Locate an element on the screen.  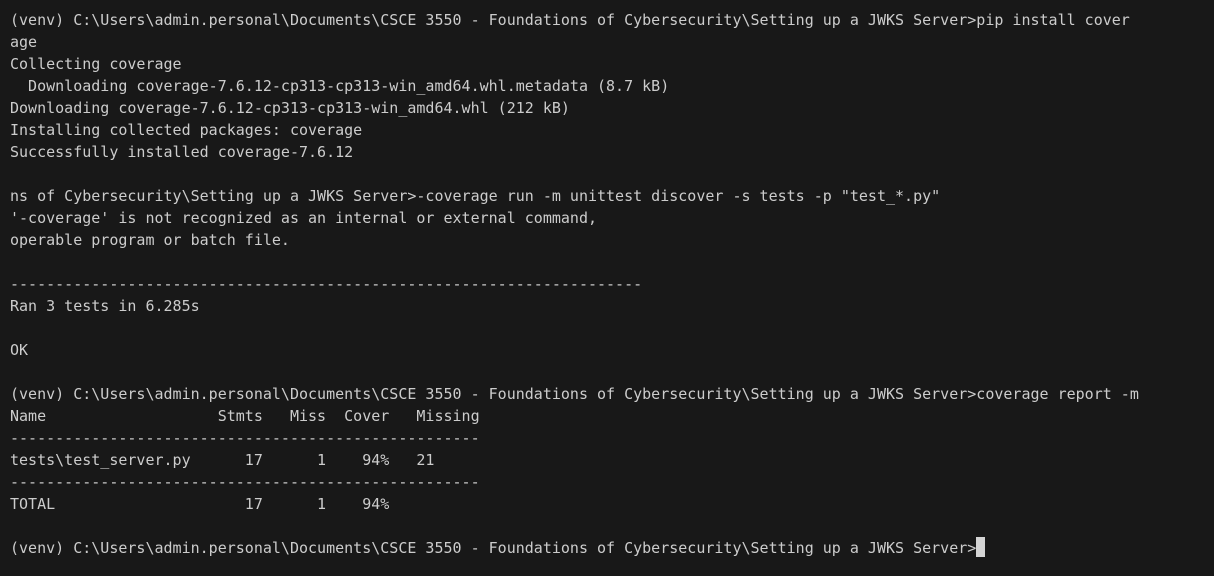
terminal-line: operable program or batch file. is located at coordinates (150, 240).